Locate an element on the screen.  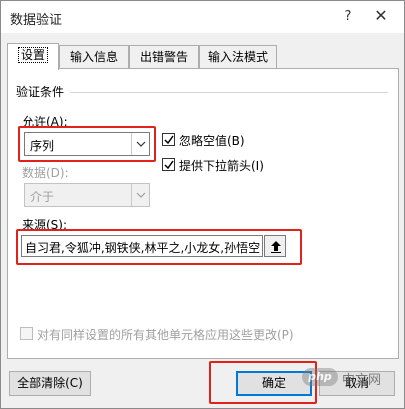
section-divider is located at coordinates (229, 92).